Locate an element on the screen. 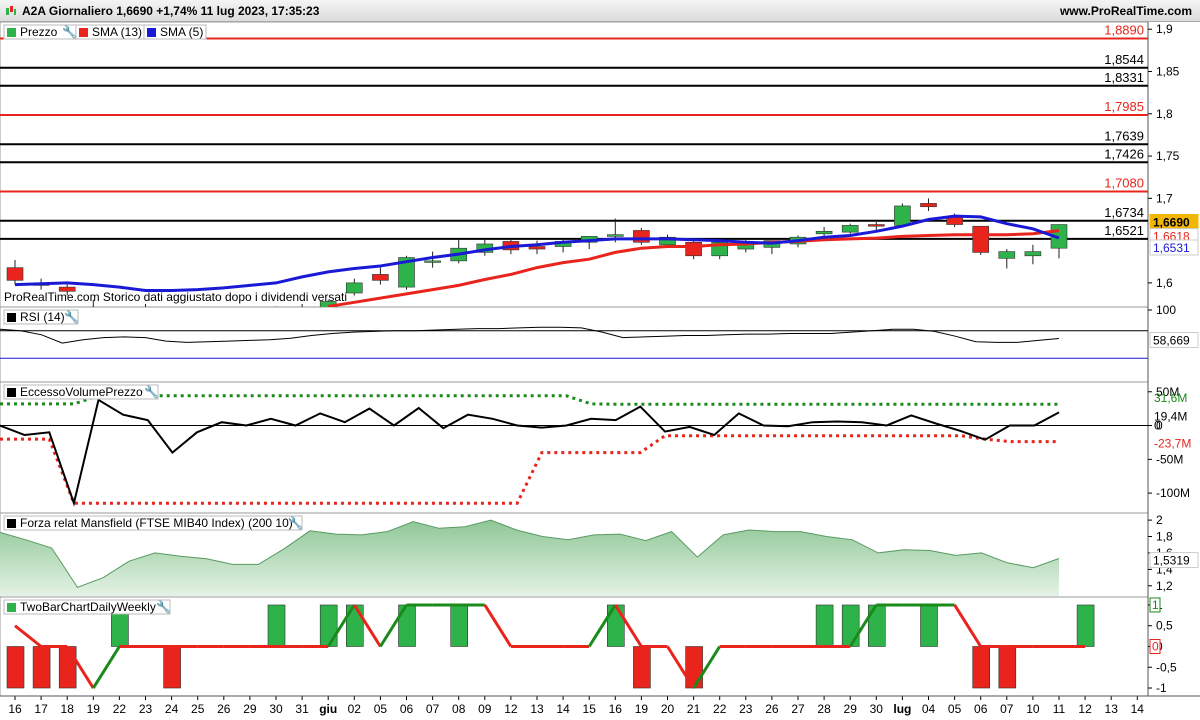 This screenshot has width=1200, height=720. rsi-swatch is located at coordinates (11, 317).